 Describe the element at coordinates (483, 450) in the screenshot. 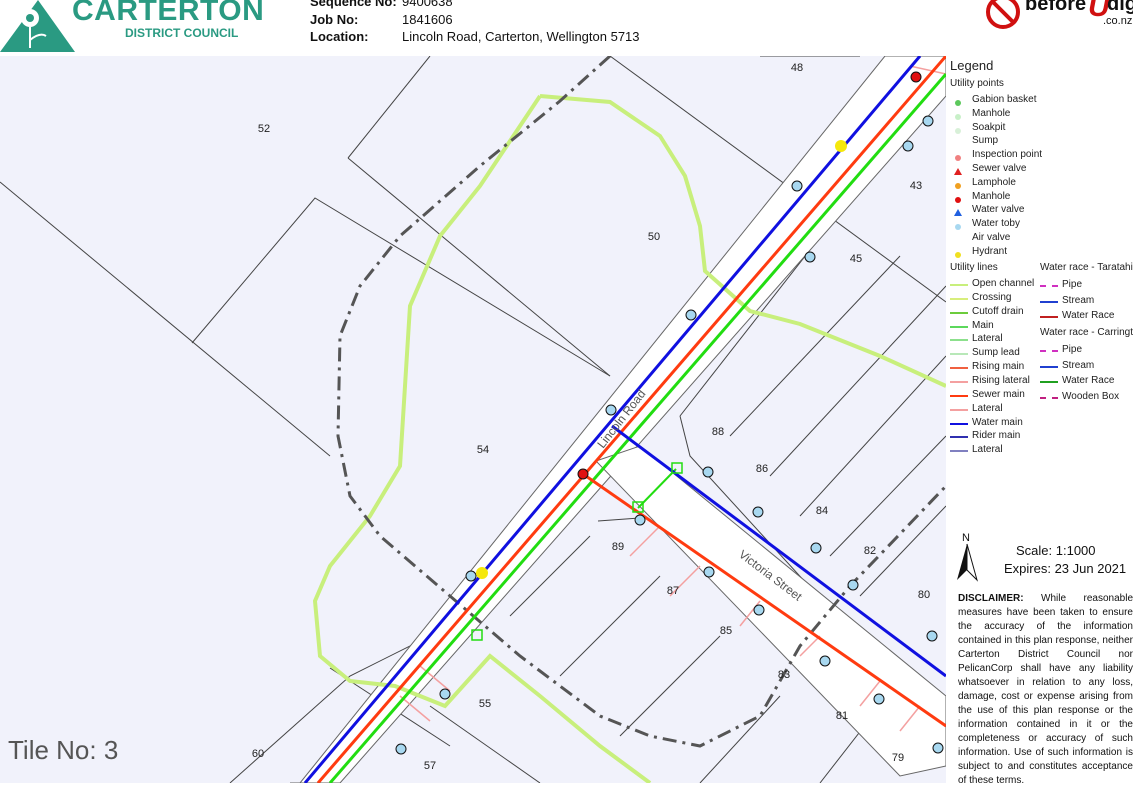

I see `parcel-number: 54` at that location.